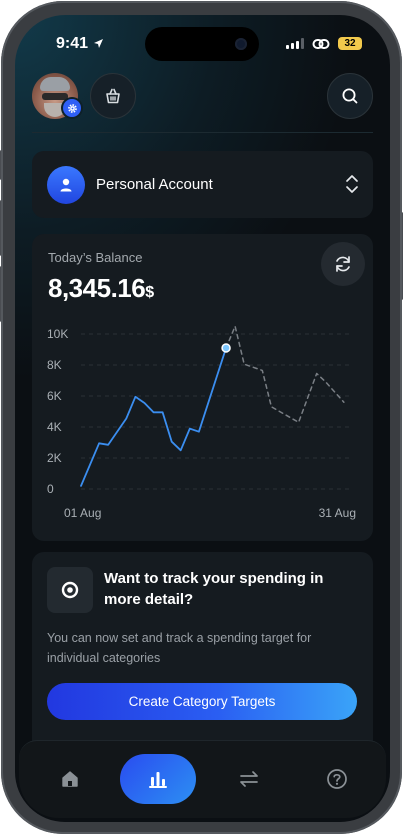 The height and width of the screenshot is (835, 403). What do you see at coordinates (202, 132) in the screenshot?
I see `header-divider` at bounding box center [202, 132].